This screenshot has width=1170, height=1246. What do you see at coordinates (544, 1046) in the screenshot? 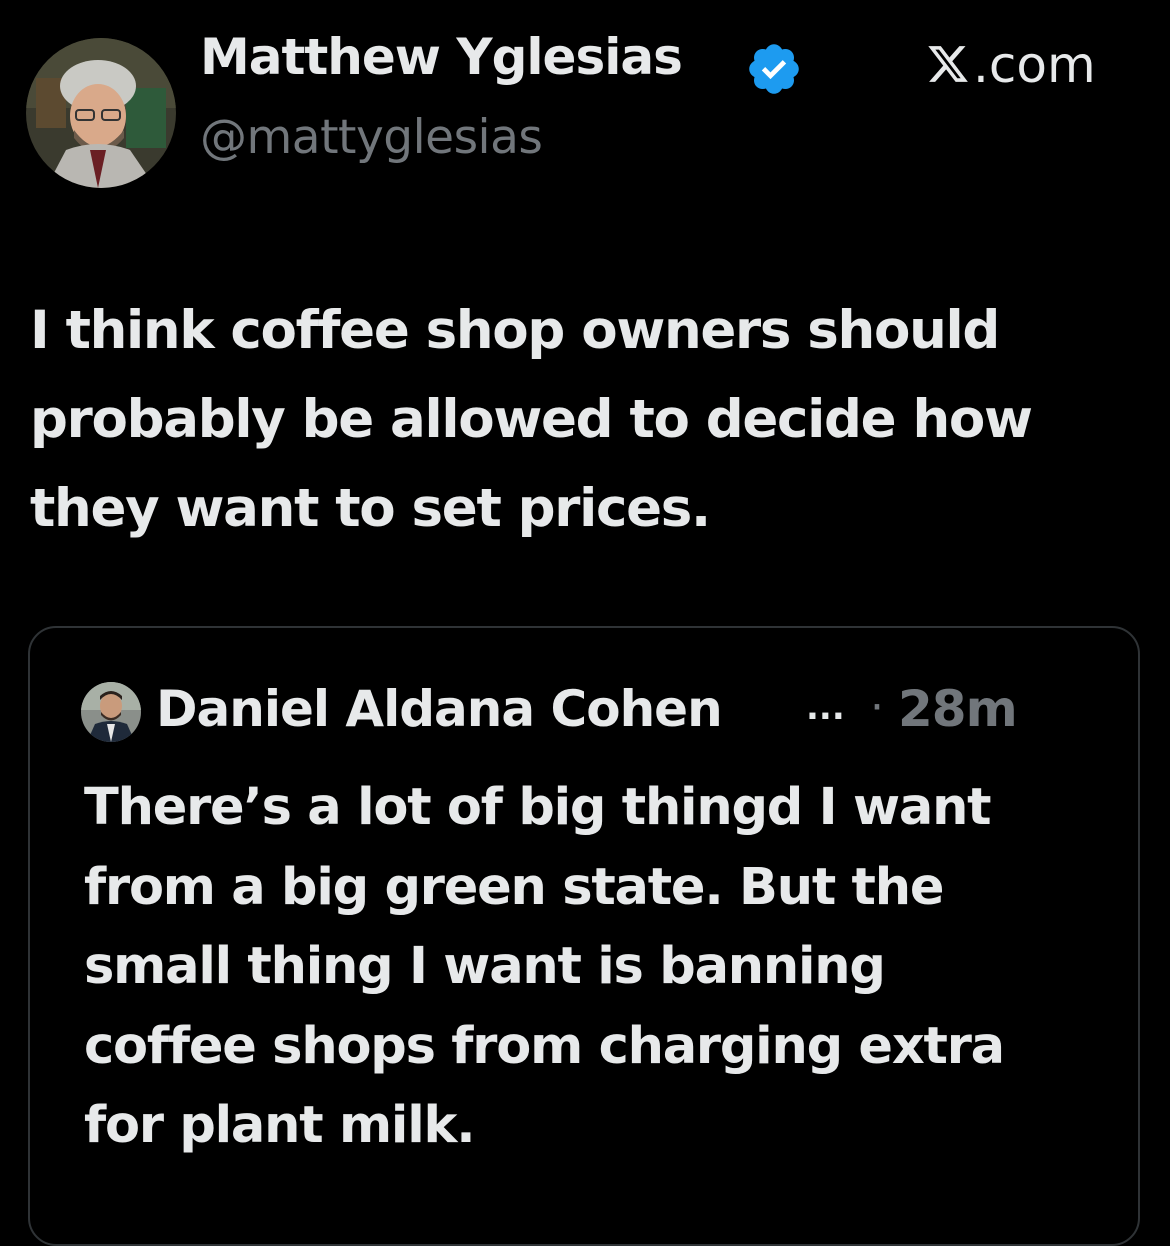
I see `quoted-text-line: coffee shops from charging extra` at bounding box center [544, 1046].